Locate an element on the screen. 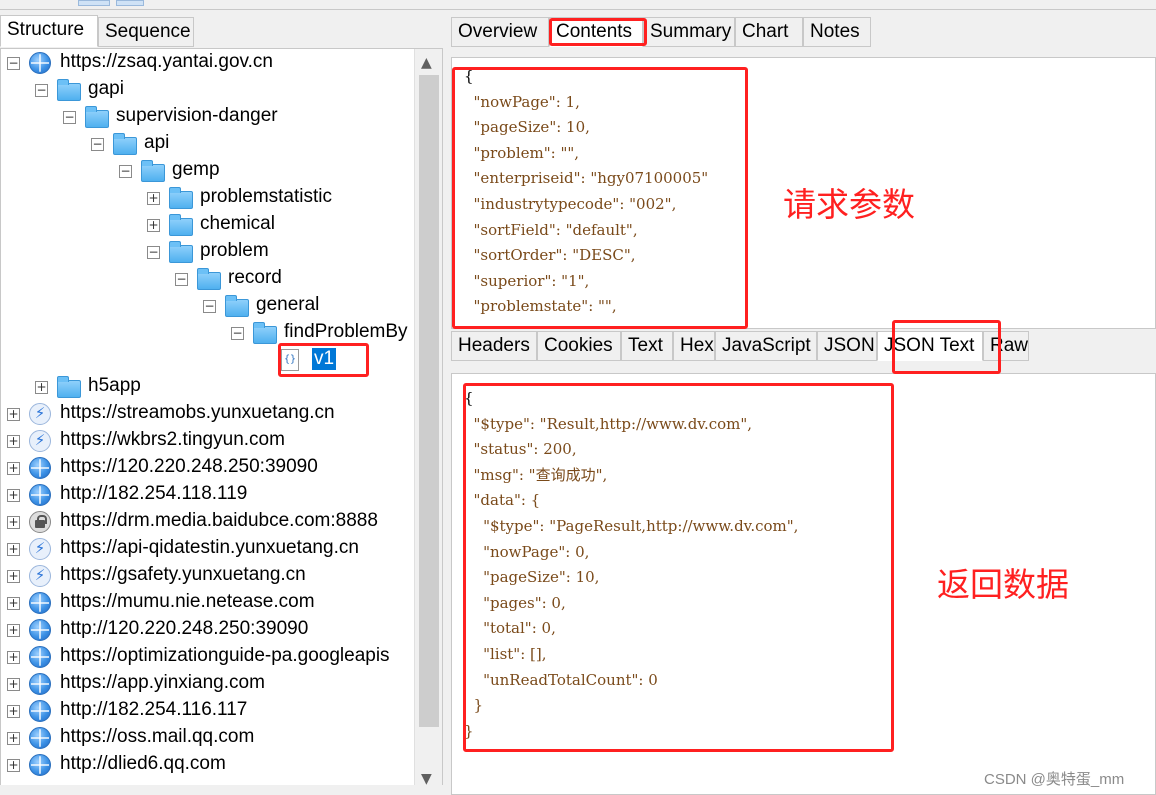 This screenshot has width=1156, height=795. tree-node: + problemstatistic is located at coordinates (207, 198).